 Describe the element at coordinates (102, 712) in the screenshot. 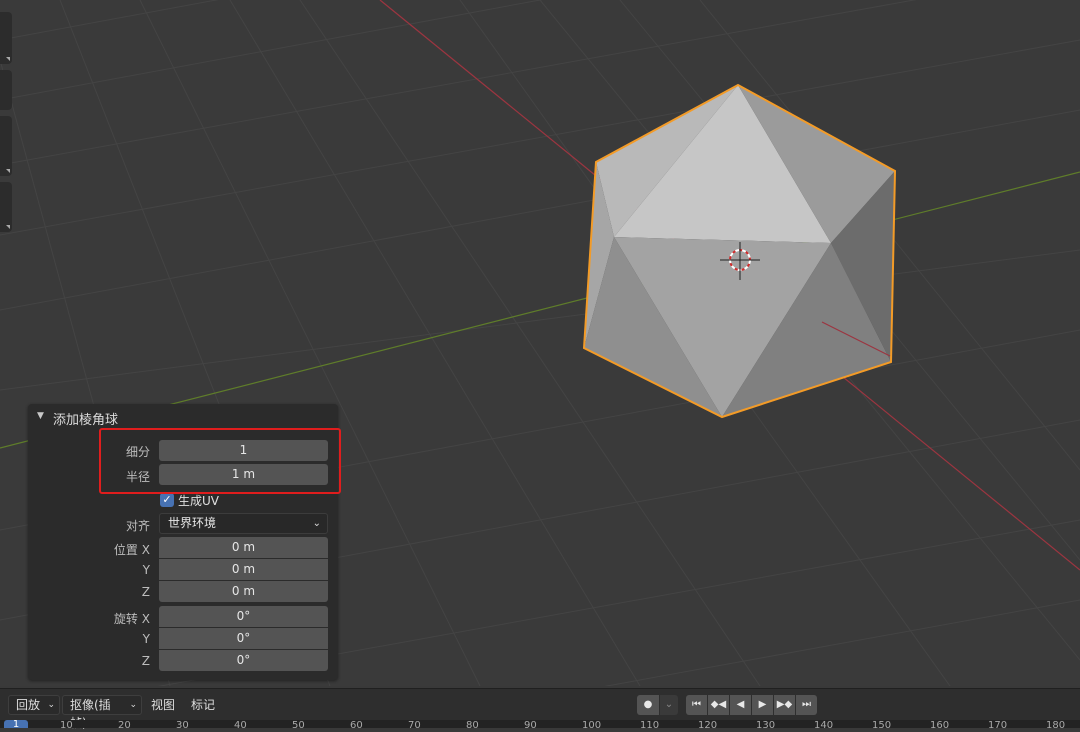

I see `keying-menu: 抠像(插帧)⌄` at that location.